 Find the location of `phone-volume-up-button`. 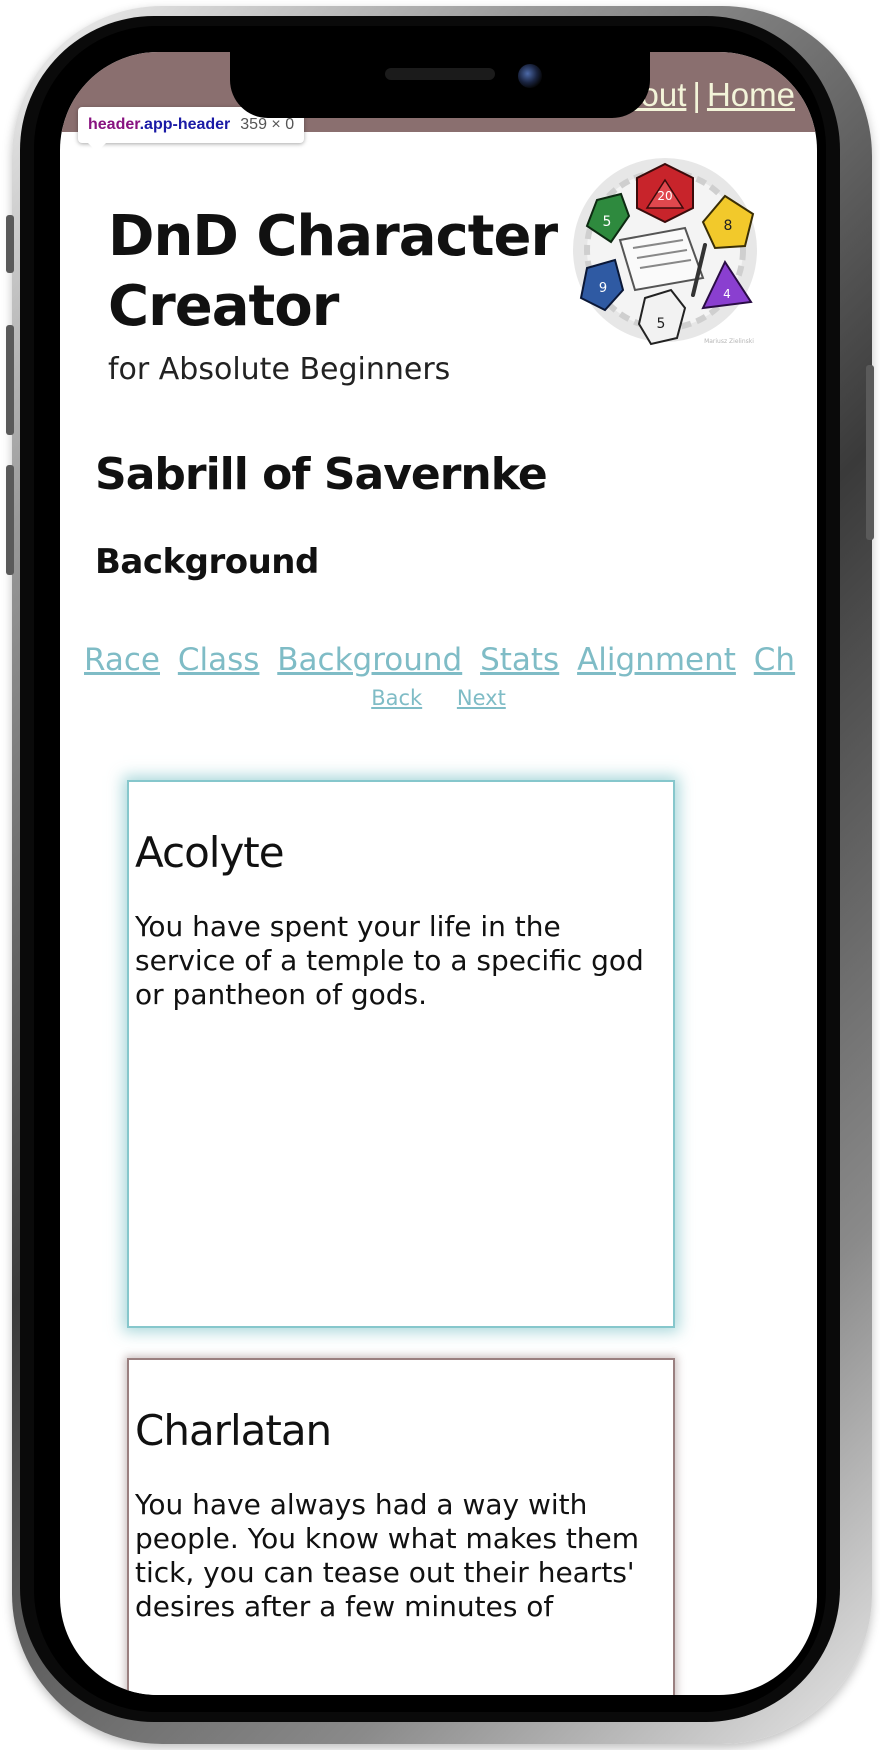

phone-volume-up-button is located at coordinates (10, 380).